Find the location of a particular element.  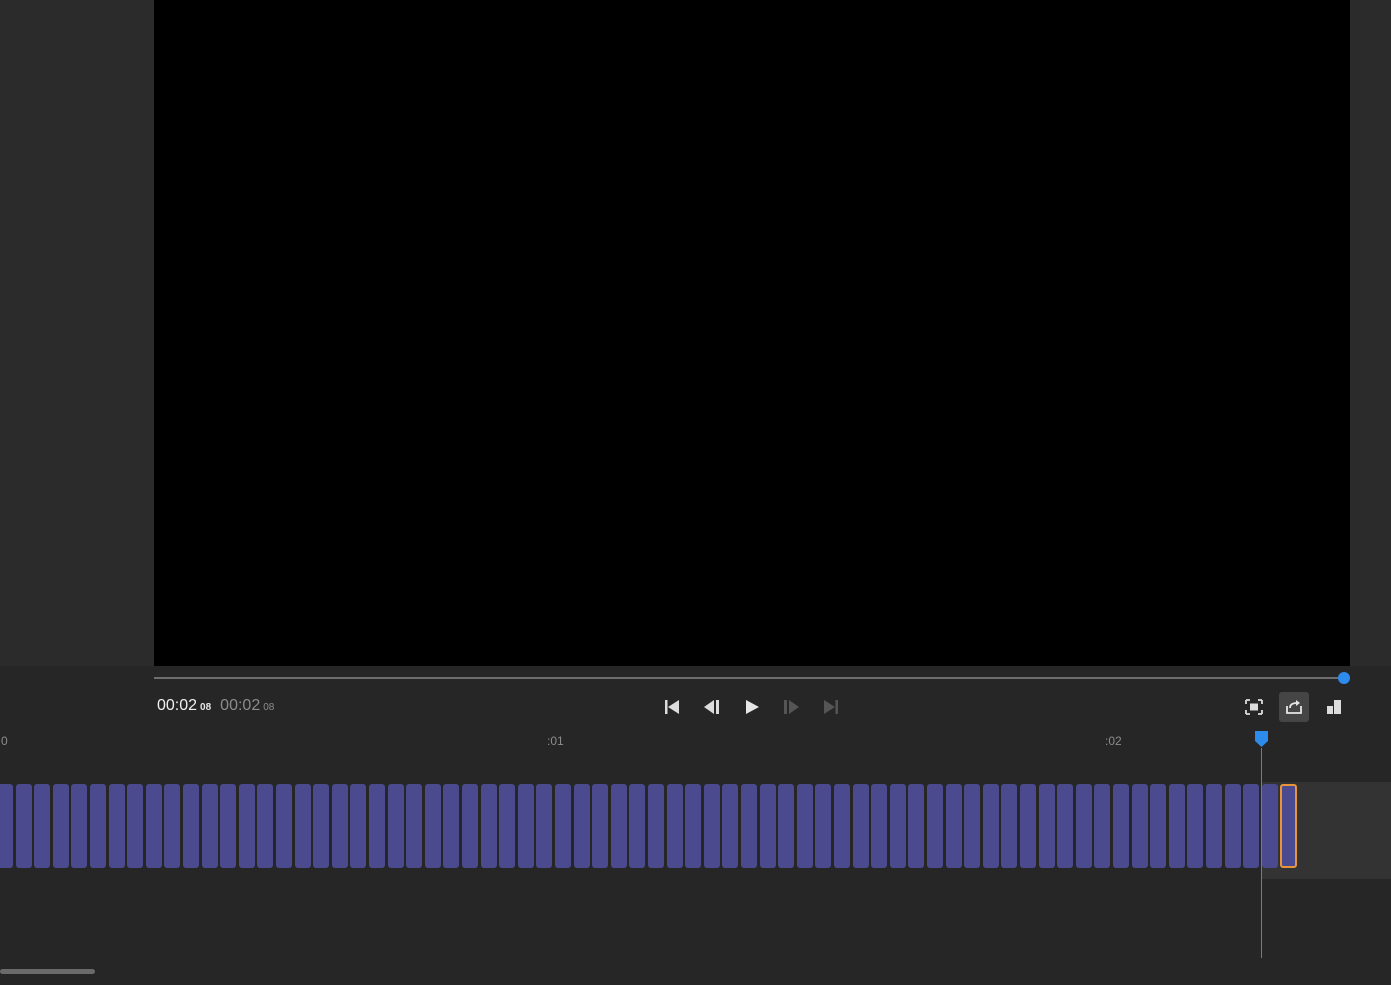

fit-to-screen-button is located at coordinates (1254, 707).